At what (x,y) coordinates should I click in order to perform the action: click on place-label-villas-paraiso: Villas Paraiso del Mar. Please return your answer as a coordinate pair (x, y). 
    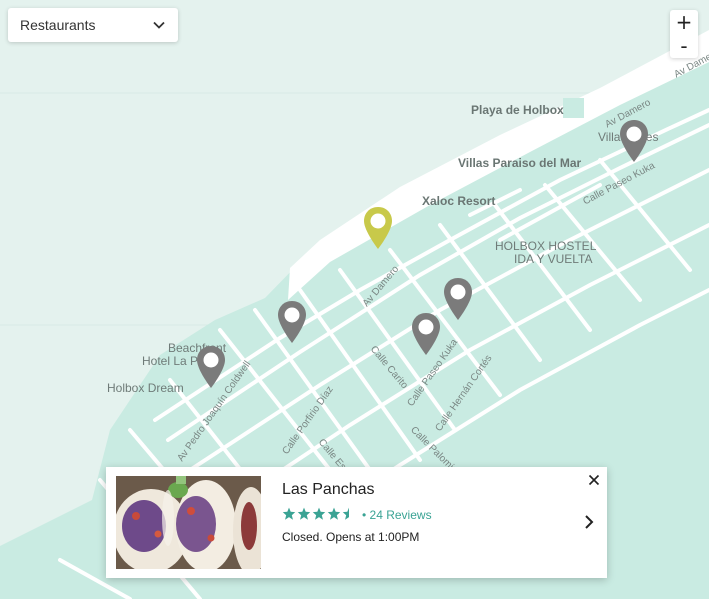
    Looking at the image, I should click on (520, 163).